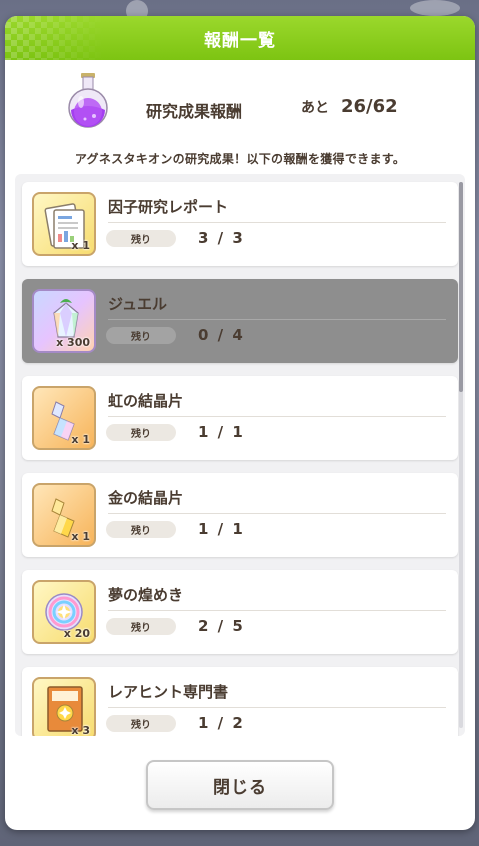  Describe the element at coordinates (221, 626) in the screenshot. I see `reward-count: 2 / 5` at that location.